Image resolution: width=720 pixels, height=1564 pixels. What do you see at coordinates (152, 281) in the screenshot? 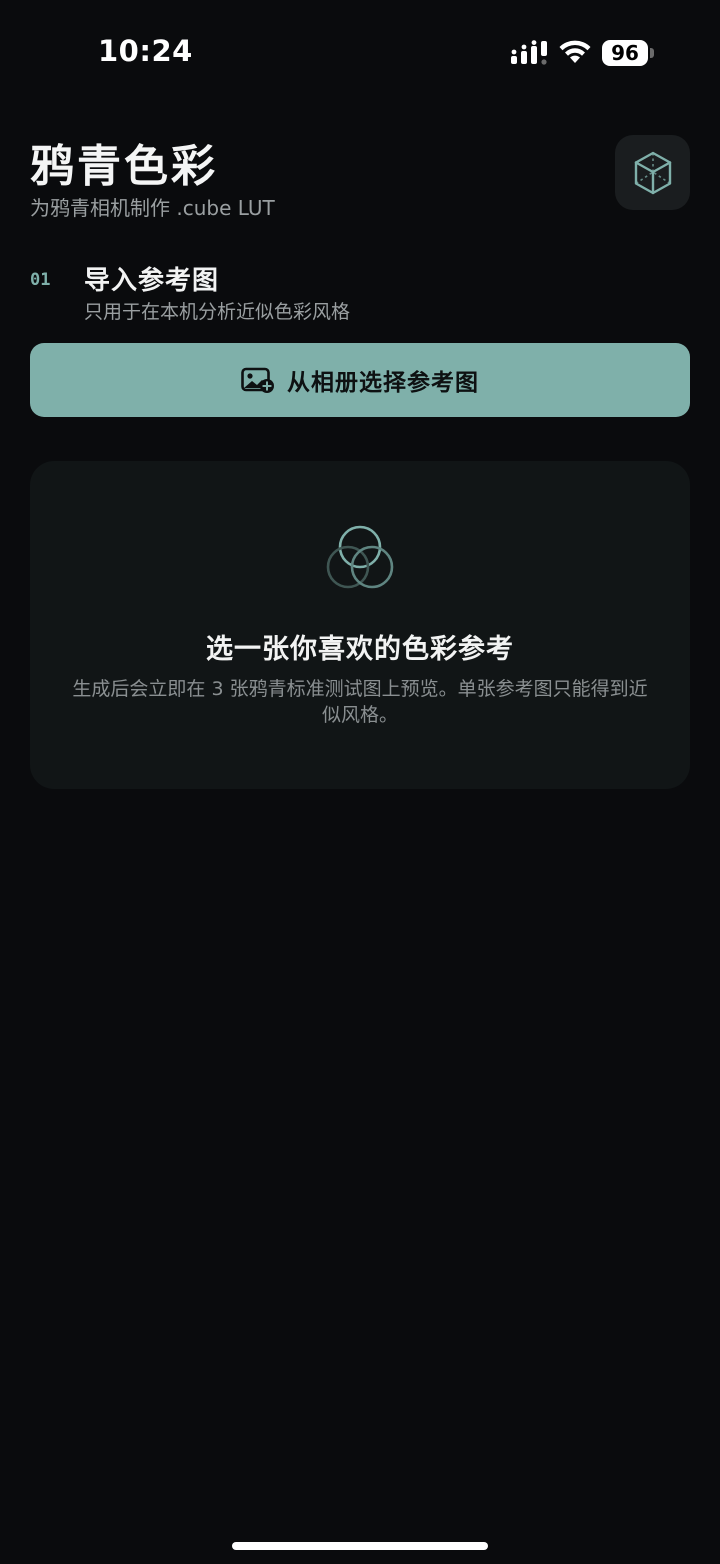
I see `step-title: 导入参考图` at bounding box center [152, 281].